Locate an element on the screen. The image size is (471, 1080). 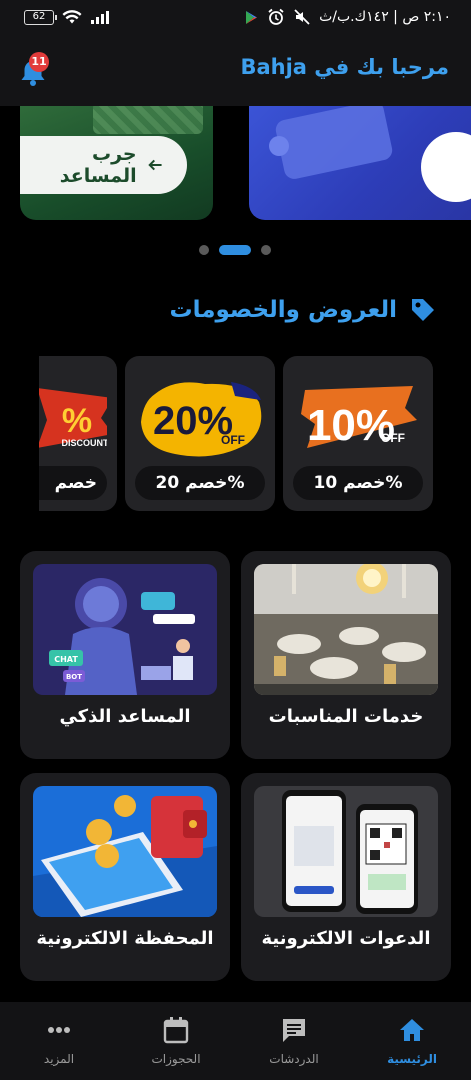
discount-20-off: OFF is located at coordinates (233, 440).